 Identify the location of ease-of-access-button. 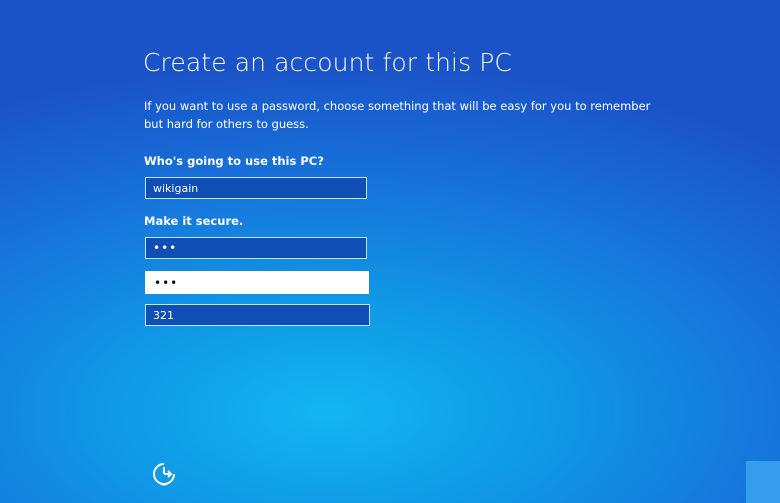
(164, 474).